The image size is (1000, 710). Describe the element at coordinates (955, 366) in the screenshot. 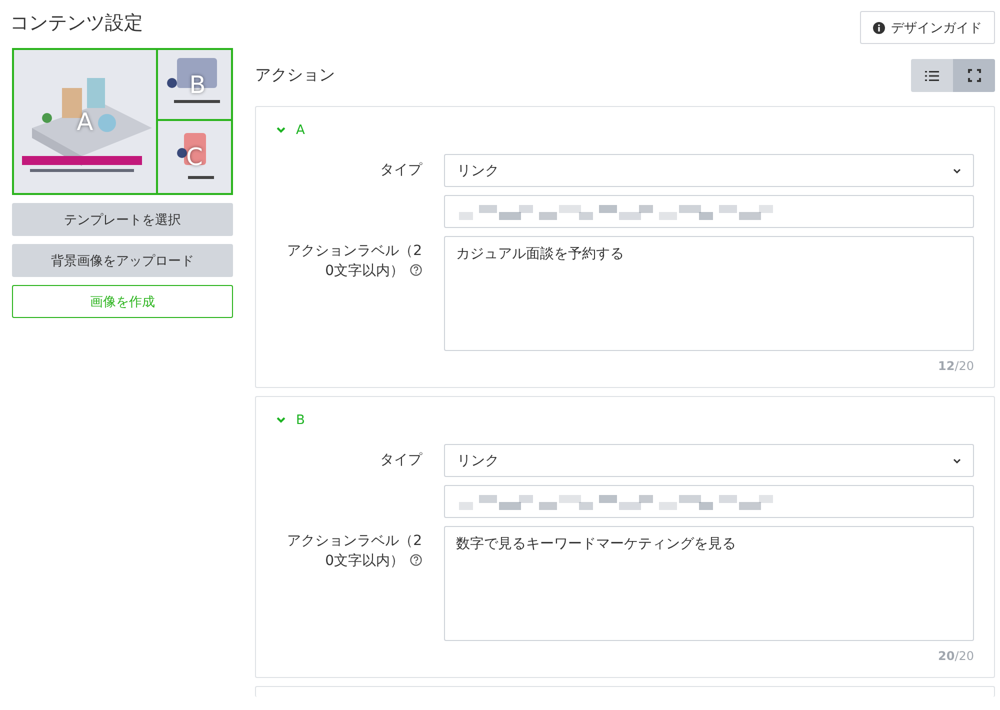

I see `char-counter: 12/20` at that location.